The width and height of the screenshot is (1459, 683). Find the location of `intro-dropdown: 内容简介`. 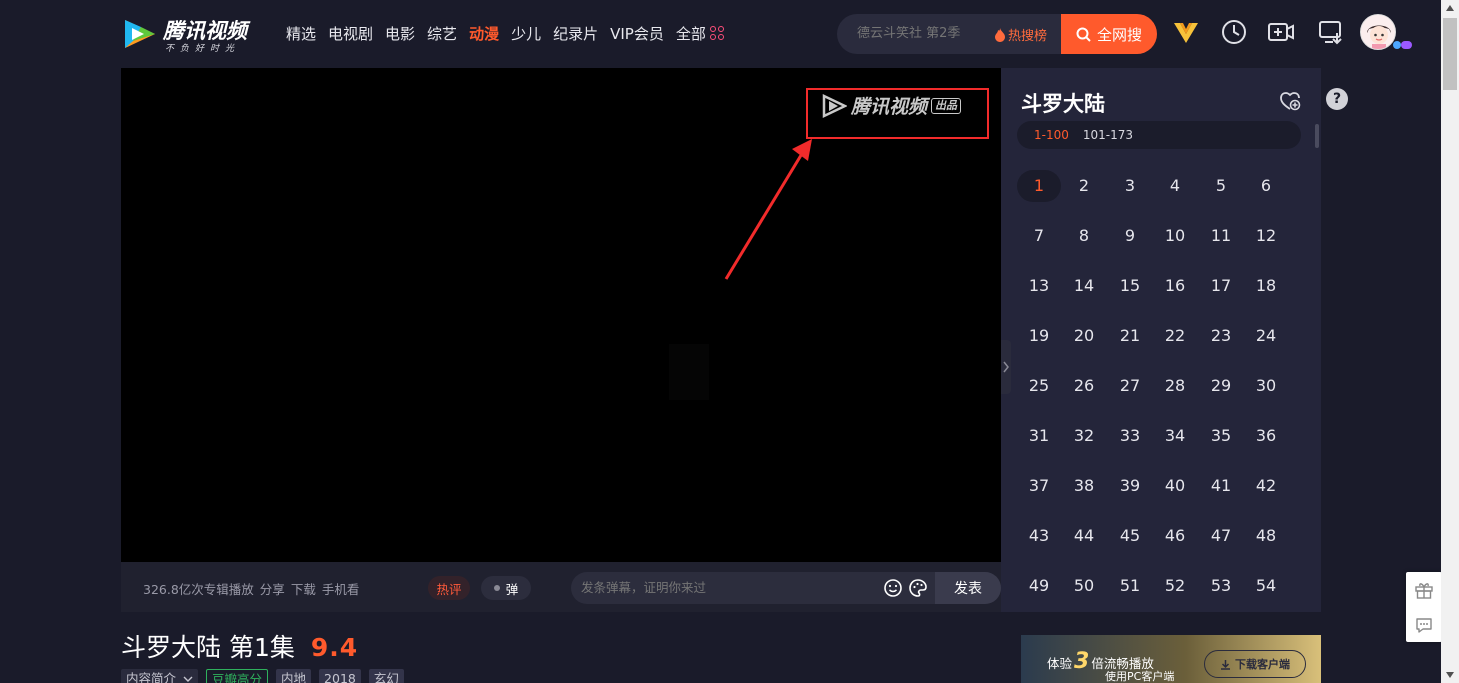

intro-dropdown: 内容简介 is located at coordinates (160, 676).